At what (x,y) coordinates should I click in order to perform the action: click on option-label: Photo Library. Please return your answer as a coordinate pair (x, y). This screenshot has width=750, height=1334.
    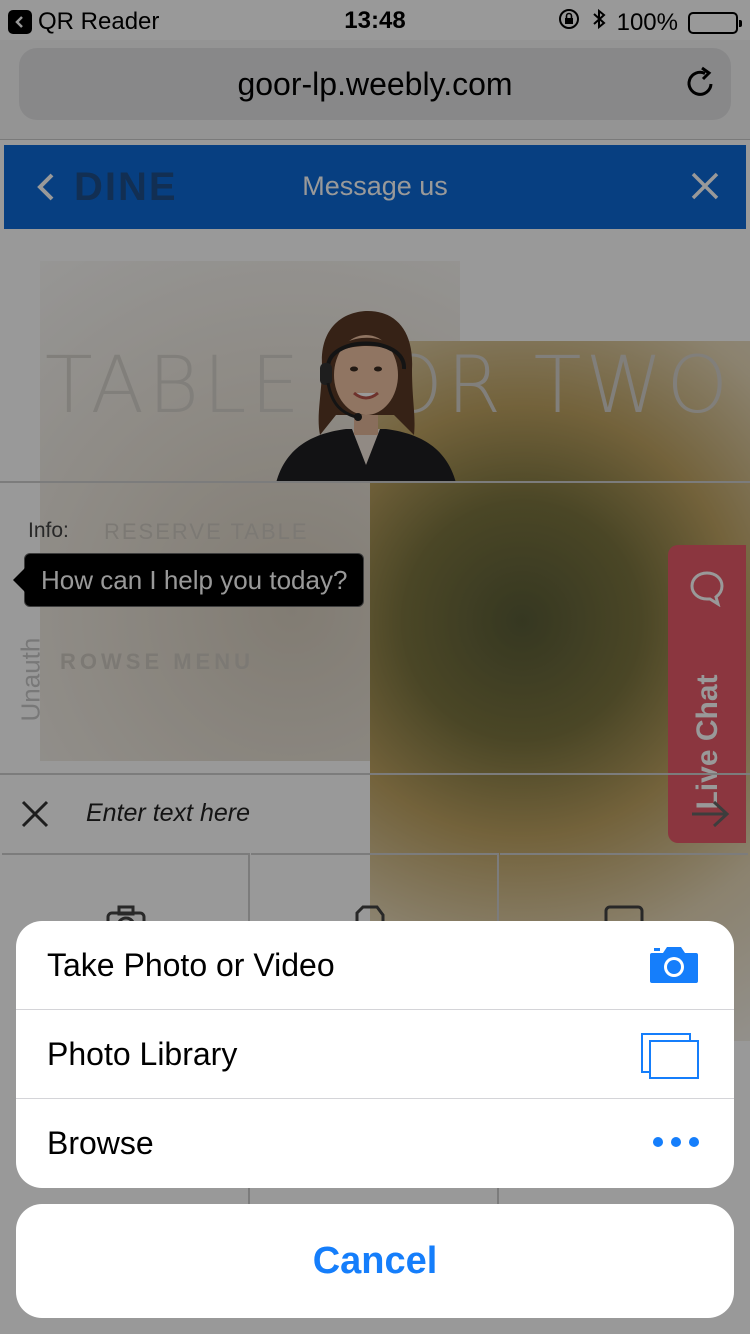
    Looking at the image, I should click on (142, 1054).